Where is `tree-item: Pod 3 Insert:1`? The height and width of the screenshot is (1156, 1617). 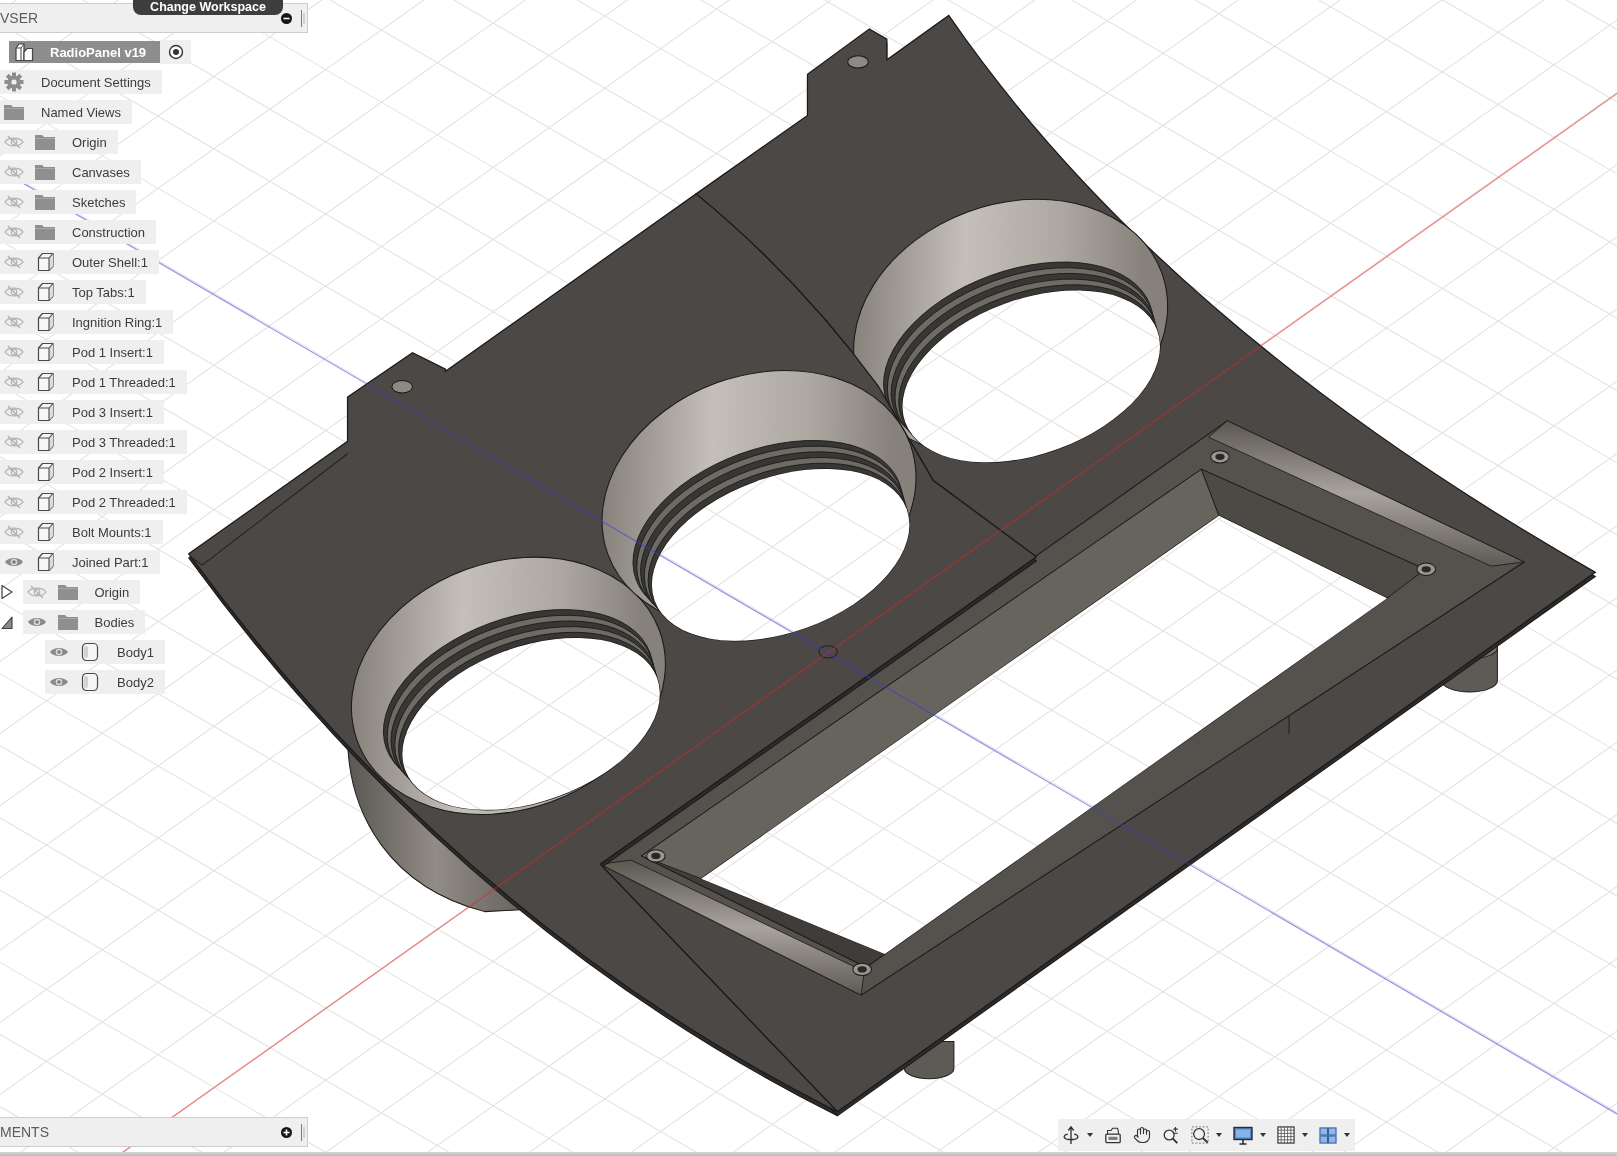
tree-item: Pod 3 Insert:1 is located at coordinates (82, 412).